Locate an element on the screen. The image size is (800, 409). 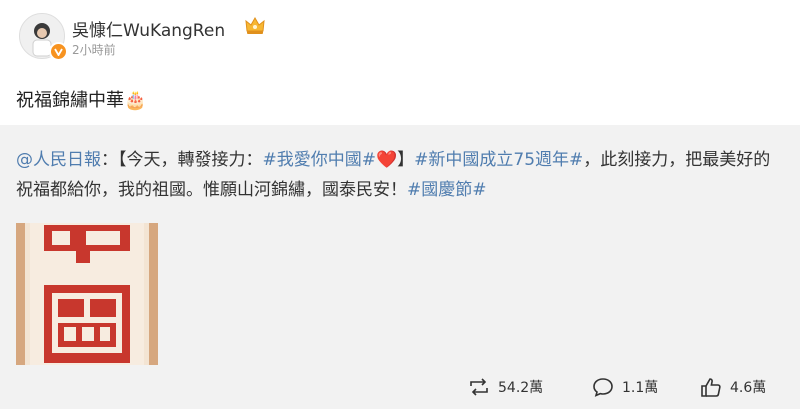
cake-emoji: 🎂 is located at coordinates (135, 100).